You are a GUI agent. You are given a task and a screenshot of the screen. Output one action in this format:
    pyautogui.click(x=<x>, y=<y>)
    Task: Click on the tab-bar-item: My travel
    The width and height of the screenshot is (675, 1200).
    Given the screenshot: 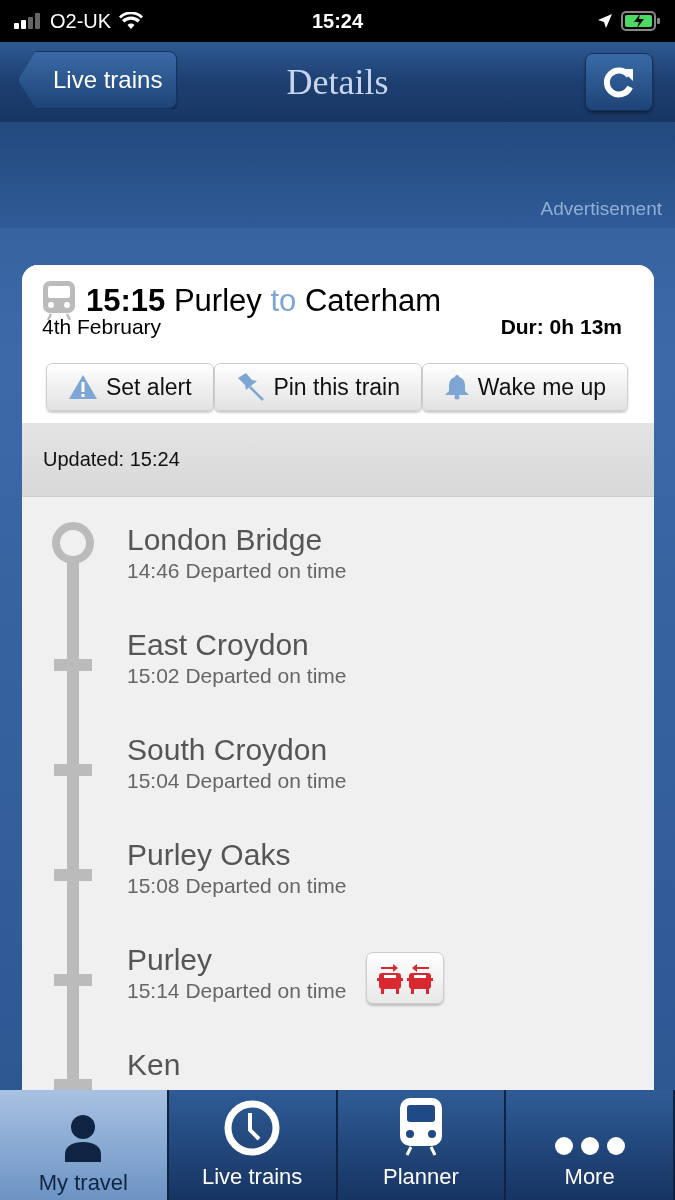 What is the action you would take?
    pyautogui.click(x=84, y=1145)
    